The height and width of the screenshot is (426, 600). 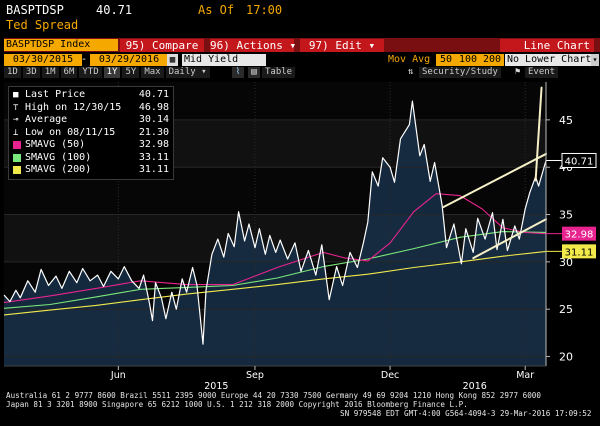 I want to click on x-tick-label: Sep, so click(x=255, y=375).